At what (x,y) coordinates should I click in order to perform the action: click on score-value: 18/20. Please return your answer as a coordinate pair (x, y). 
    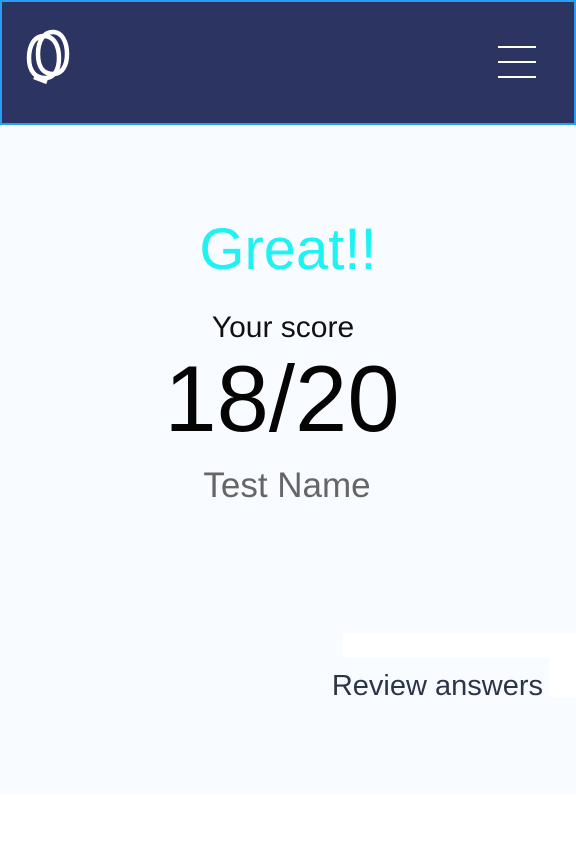
    Looking at the image, I should click on (282, 398).